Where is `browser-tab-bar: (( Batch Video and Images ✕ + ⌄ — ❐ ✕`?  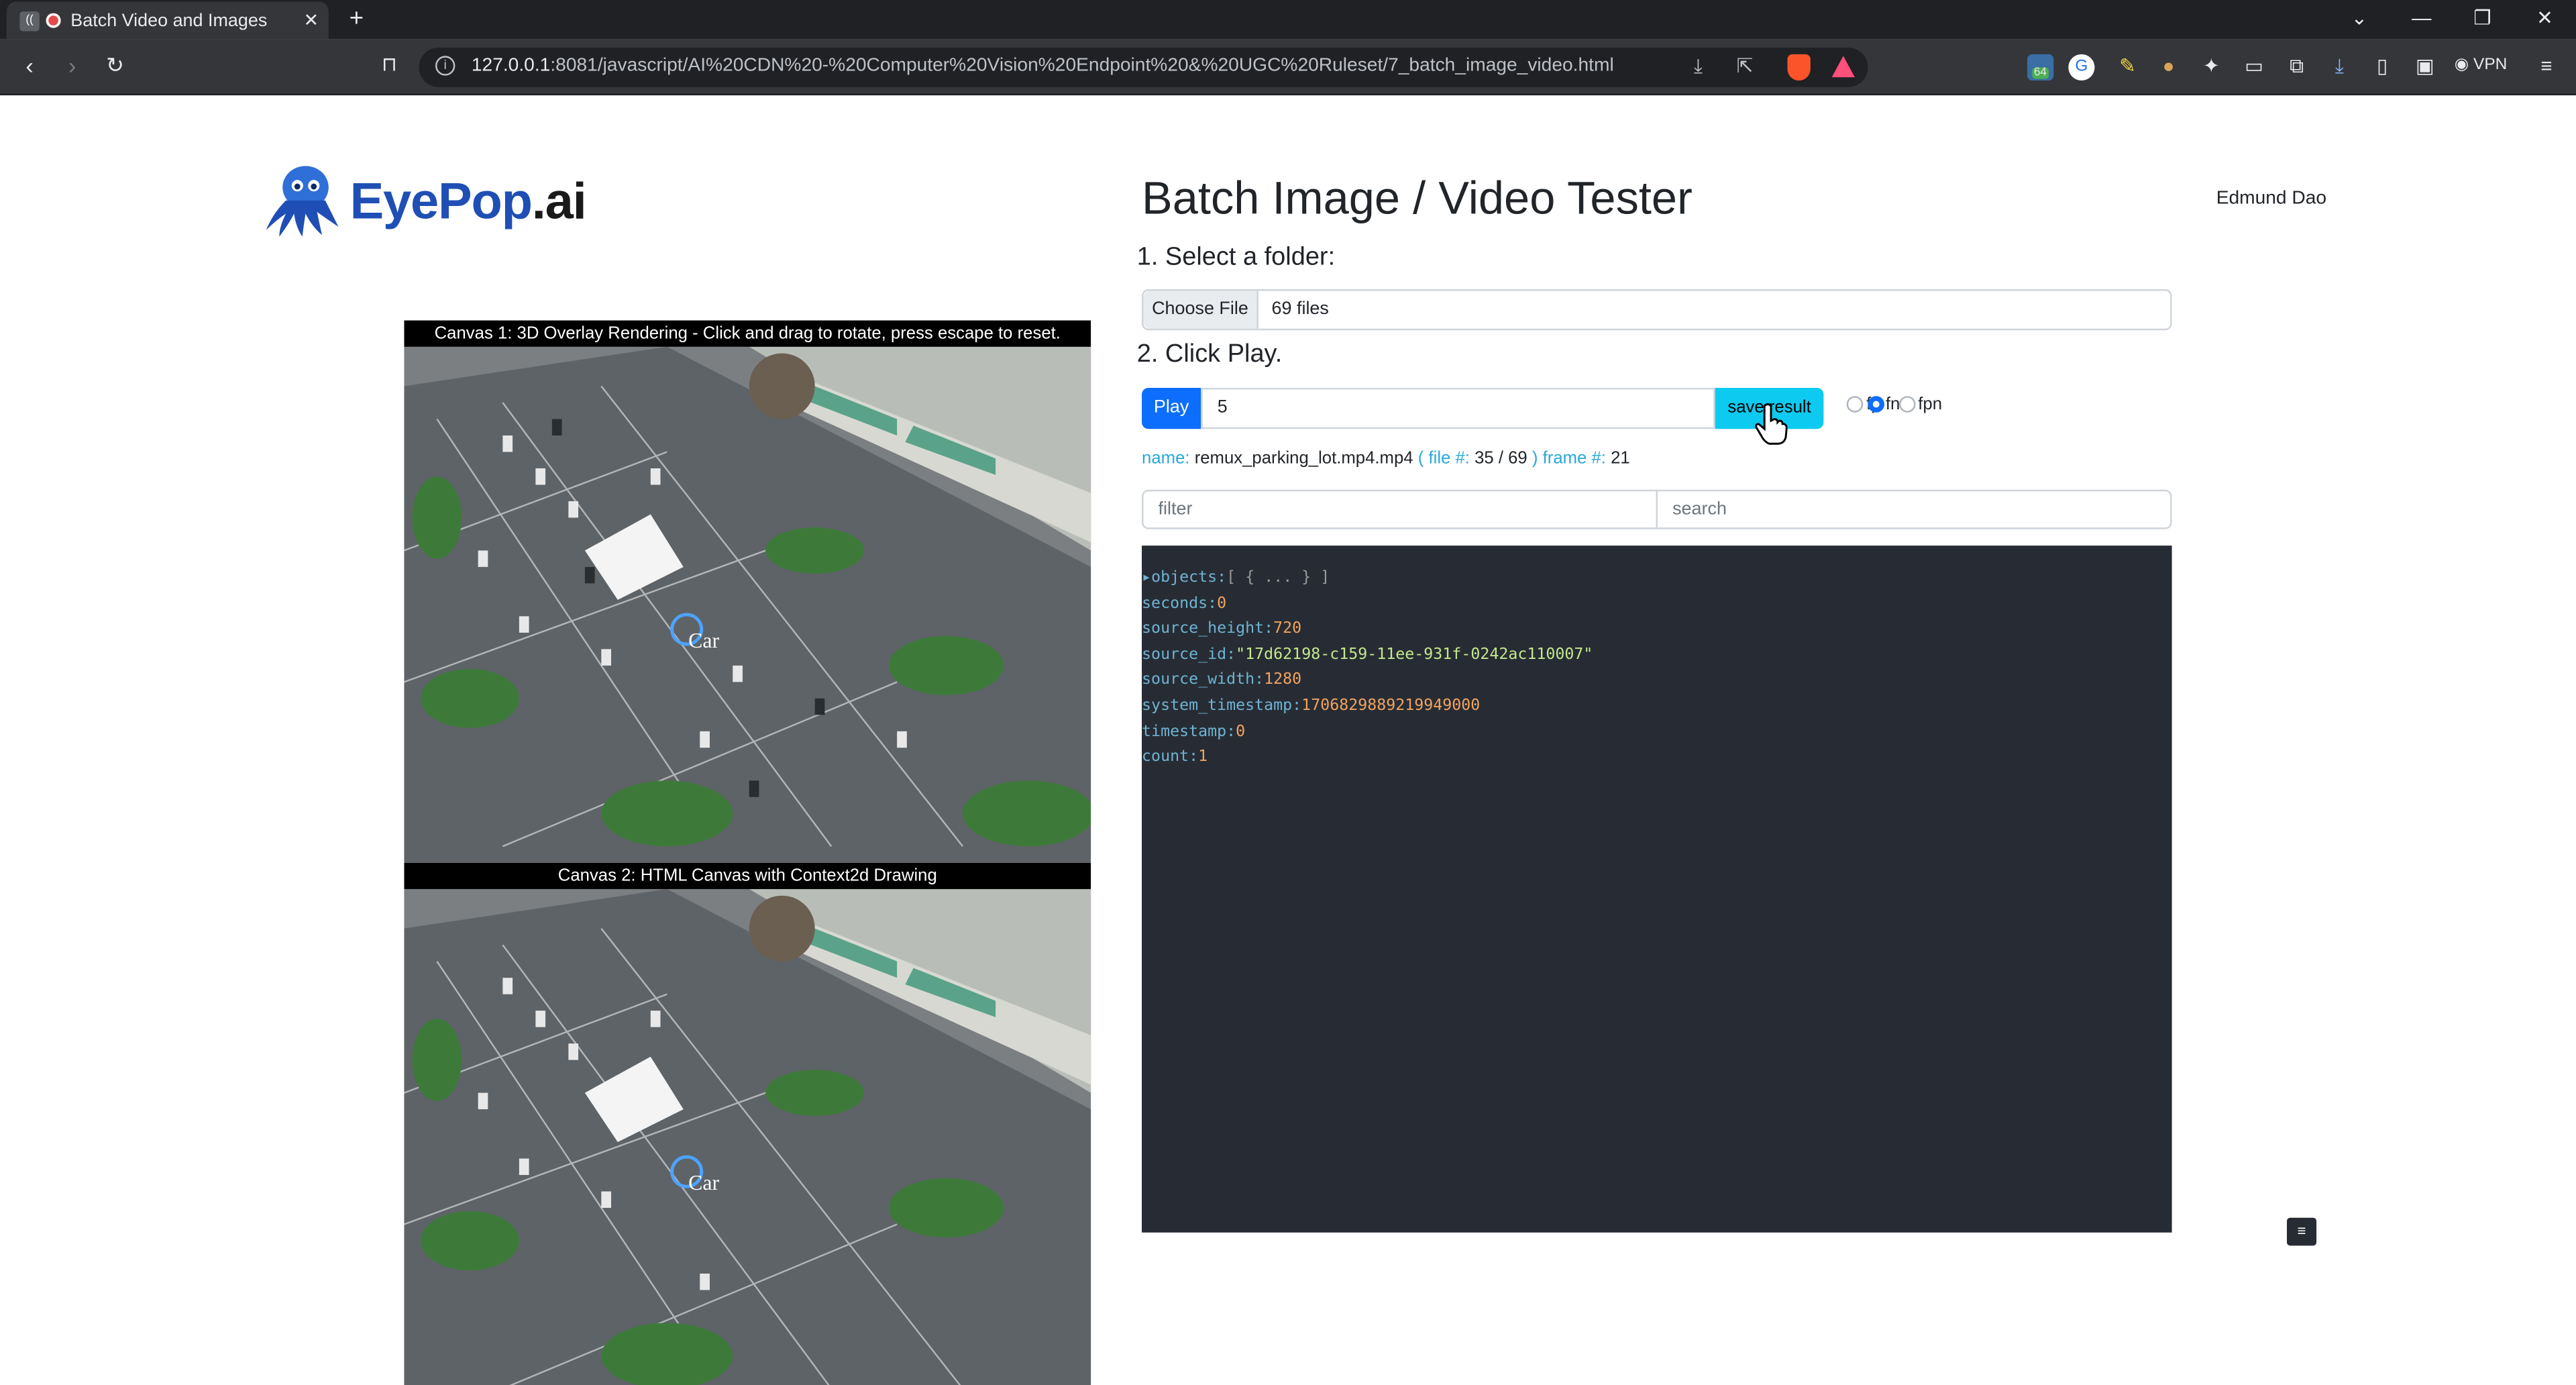 browser-tab-bar: (( Batch Video and Images ✕ + ⌄ — ❐ ✕ is located at coordinates (1288, 20).